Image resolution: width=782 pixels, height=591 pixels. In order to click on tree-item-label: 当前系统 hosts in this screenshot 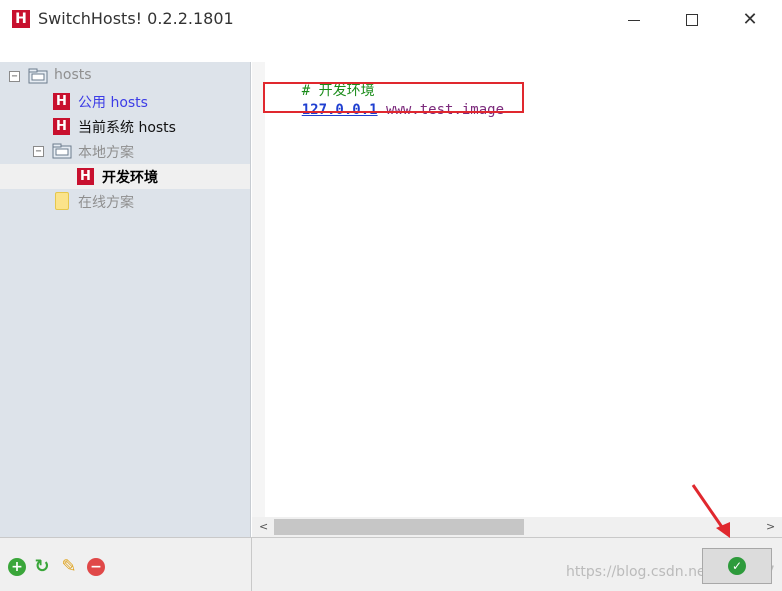, I will do `click(127, 128)`.